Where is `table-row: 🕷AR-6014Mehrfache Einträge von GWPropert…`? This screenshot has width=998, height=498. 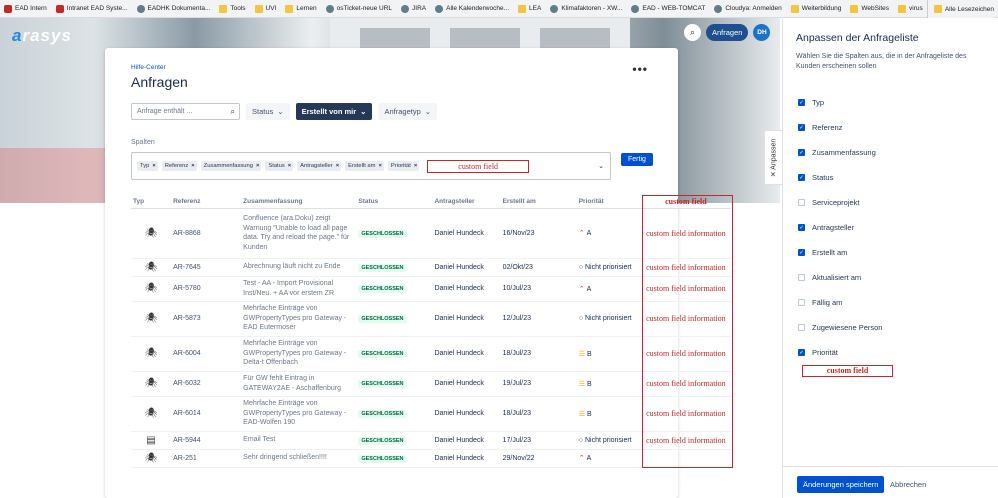 table-row: 🕷AR-6014Mehrfache Einträge von GWPropert… is located at coordinates (431, 413).